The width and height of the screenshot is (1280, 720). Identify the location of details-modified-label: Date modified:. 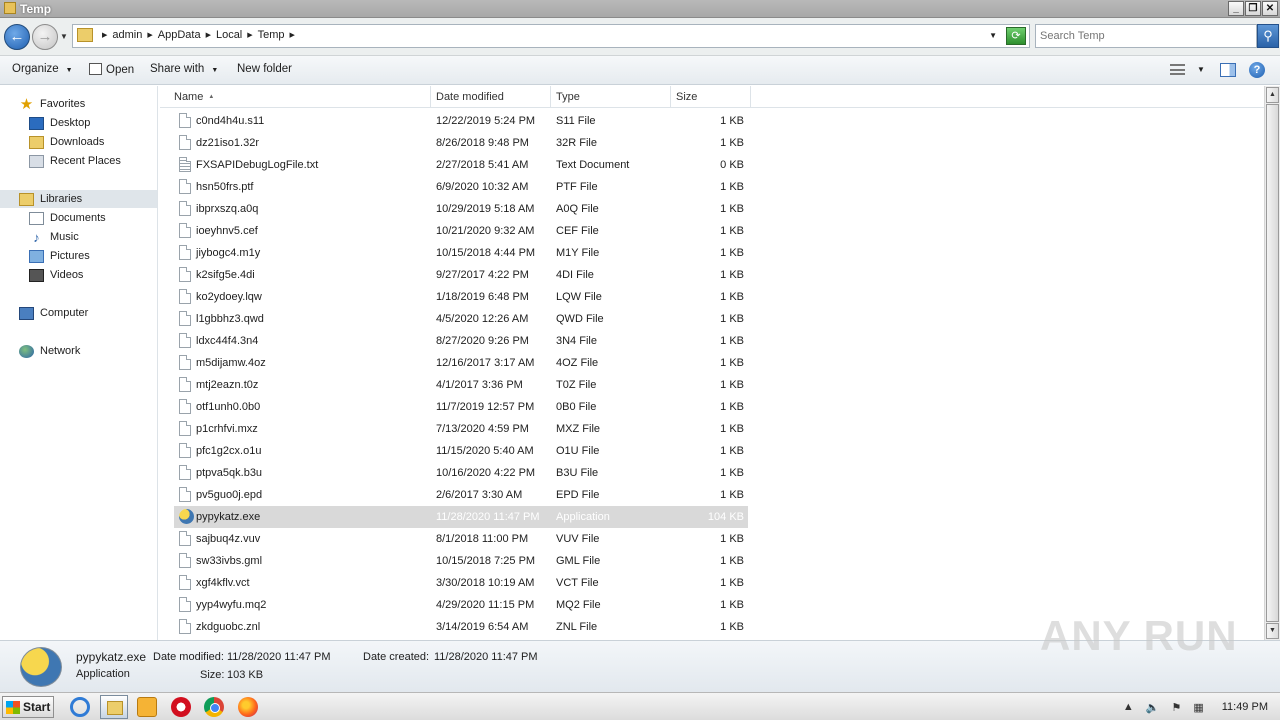
(188, 657).